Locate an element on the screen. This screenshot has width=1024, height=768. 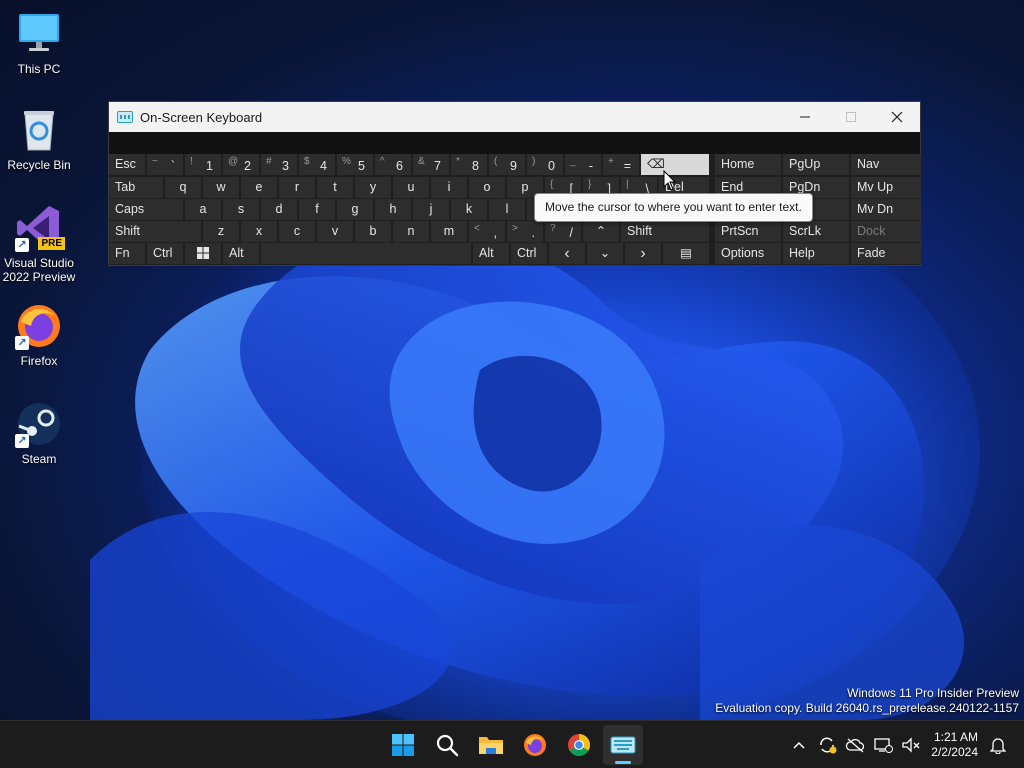
key-help: Help is located at coordinates (816, 253).